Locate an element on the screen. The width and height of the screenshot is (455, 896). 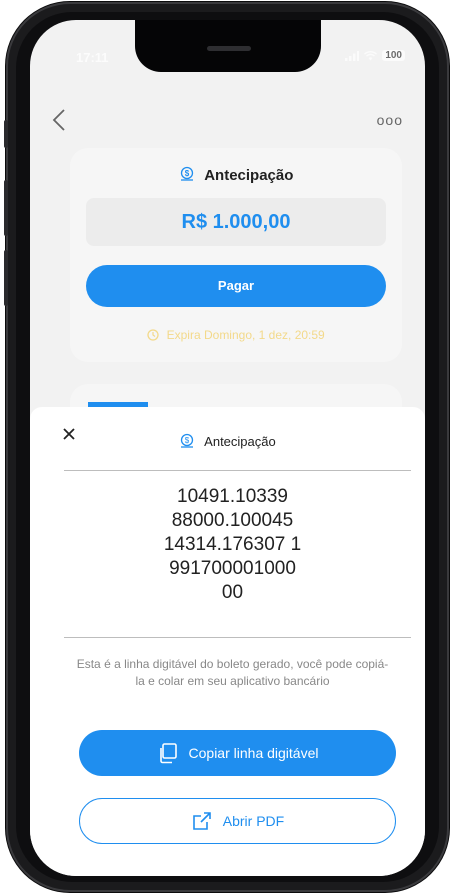
code-line: 991700001000 is located at coordinates (232, 568).